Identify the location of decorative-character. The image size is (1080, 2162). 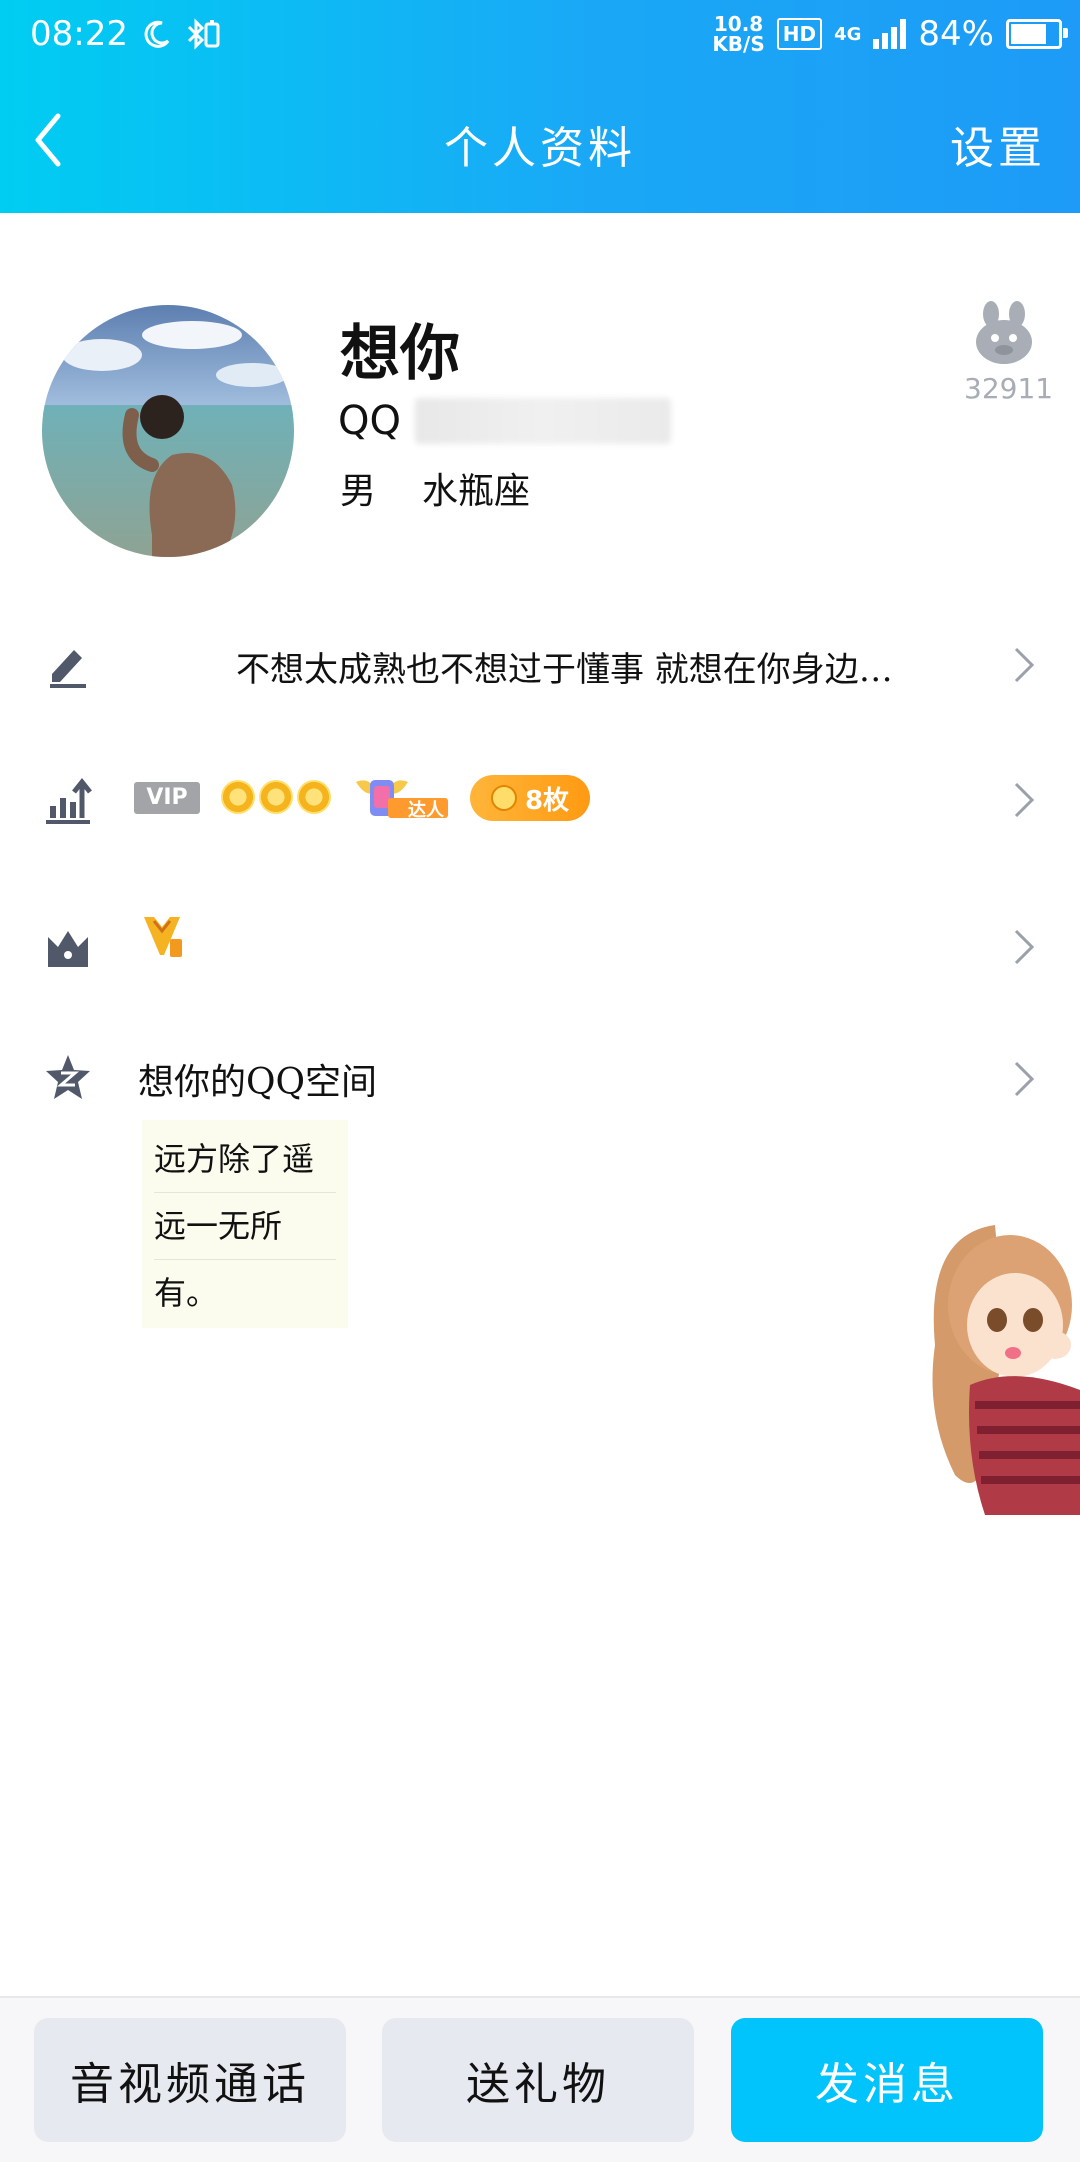
(997, 1365).